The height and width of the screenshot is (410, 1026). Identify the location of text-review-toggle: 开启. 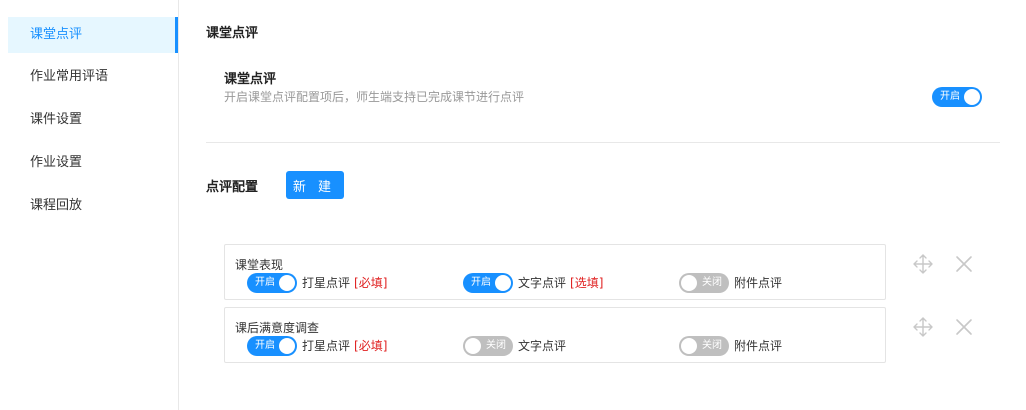
(488, 283).